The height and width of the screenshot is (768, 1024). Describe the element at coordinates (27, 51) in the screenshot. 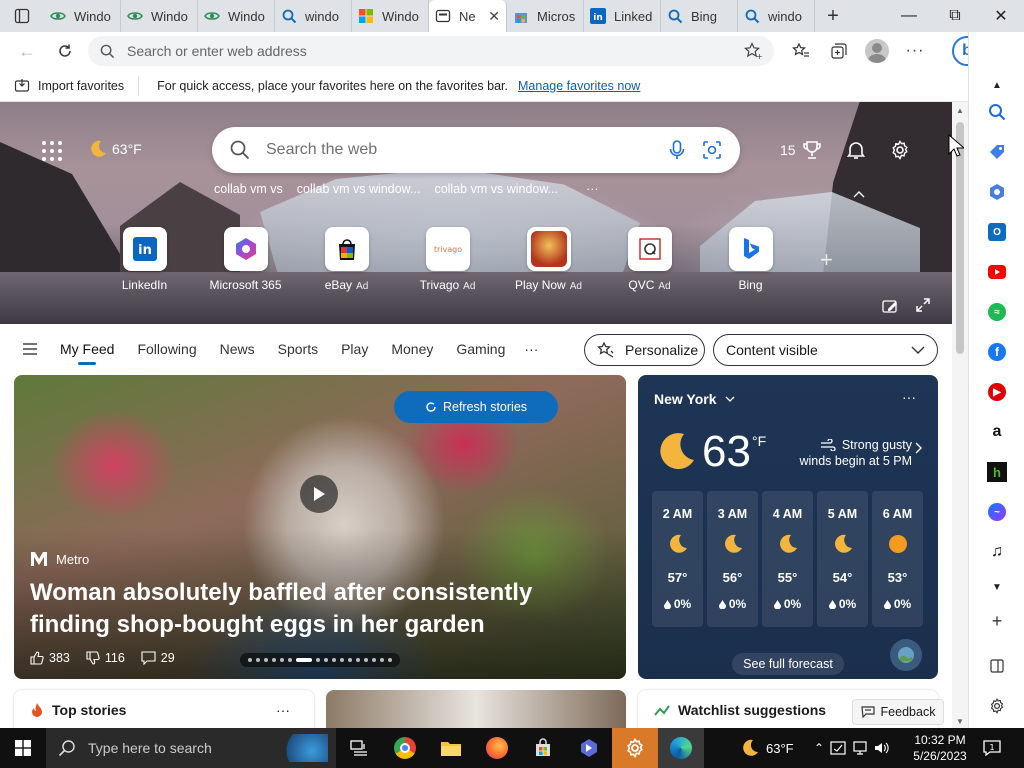

I see `back-button: ←` at that location.